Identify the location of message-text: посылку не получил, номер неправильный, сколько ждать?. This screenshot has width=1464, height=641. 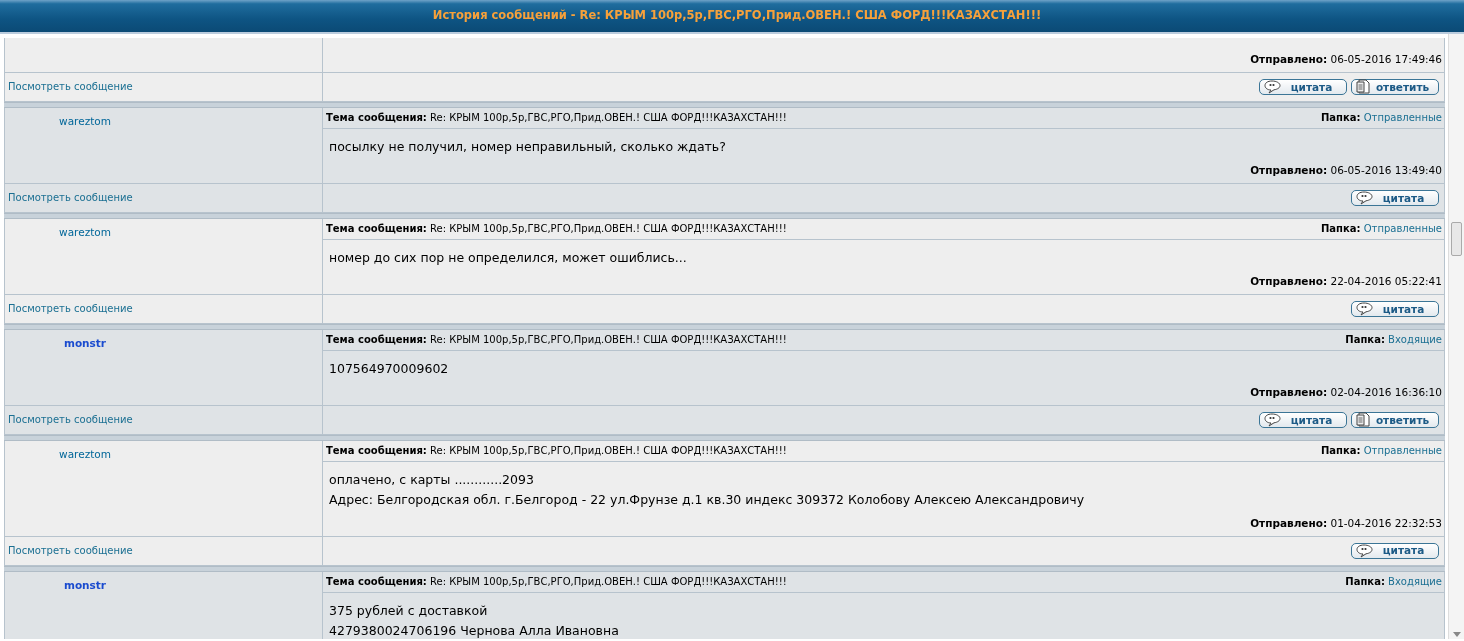
(528, 146).